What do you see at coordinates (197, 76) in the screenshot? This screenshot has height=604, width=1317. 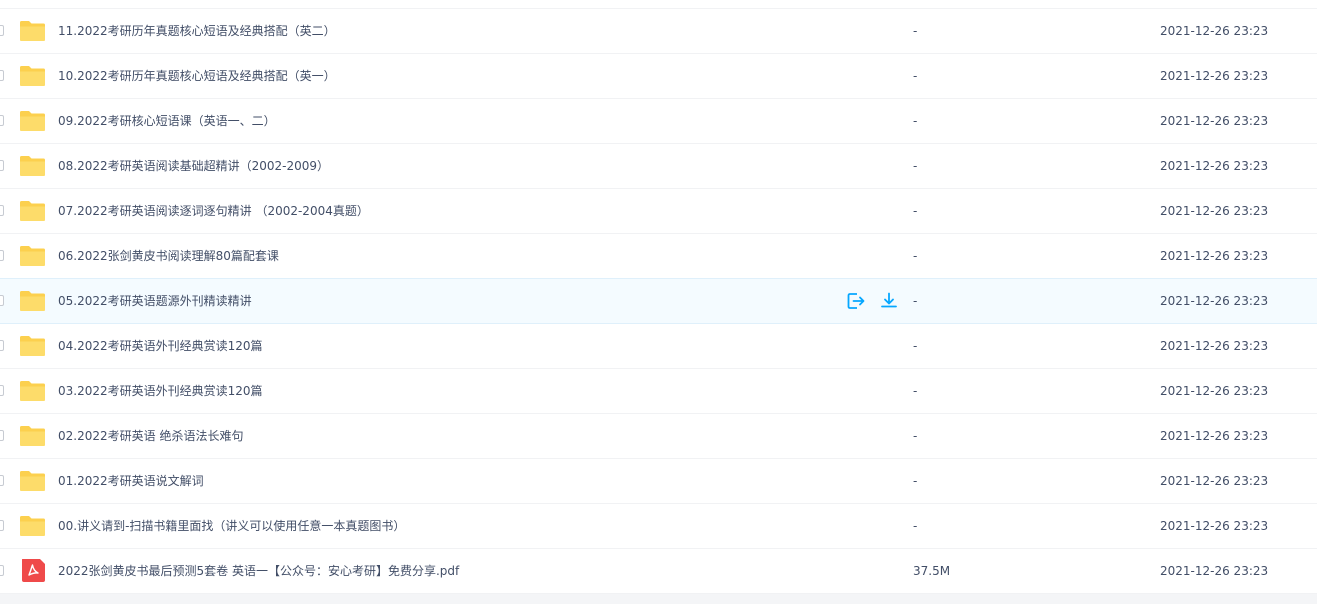 I see `file-name: 10.2022考研历年真题核心短语及经典搭配（英一）` at bounding box center [197, 76].